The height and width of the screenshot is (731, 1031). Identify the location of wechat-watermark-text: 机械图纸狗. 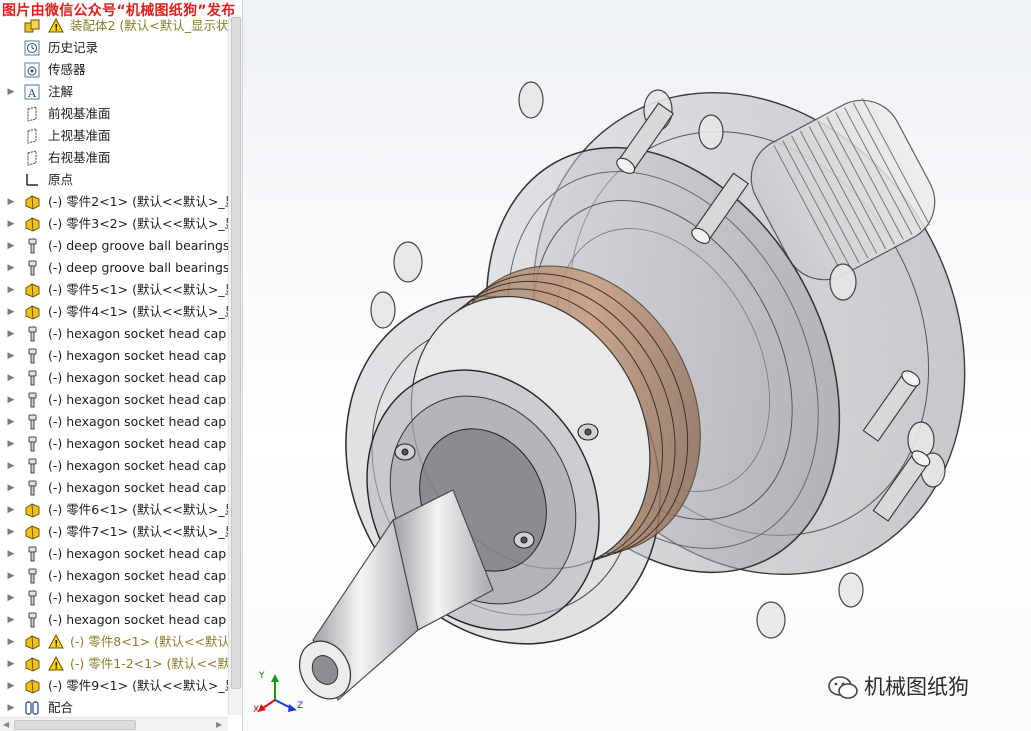
(916, 687).